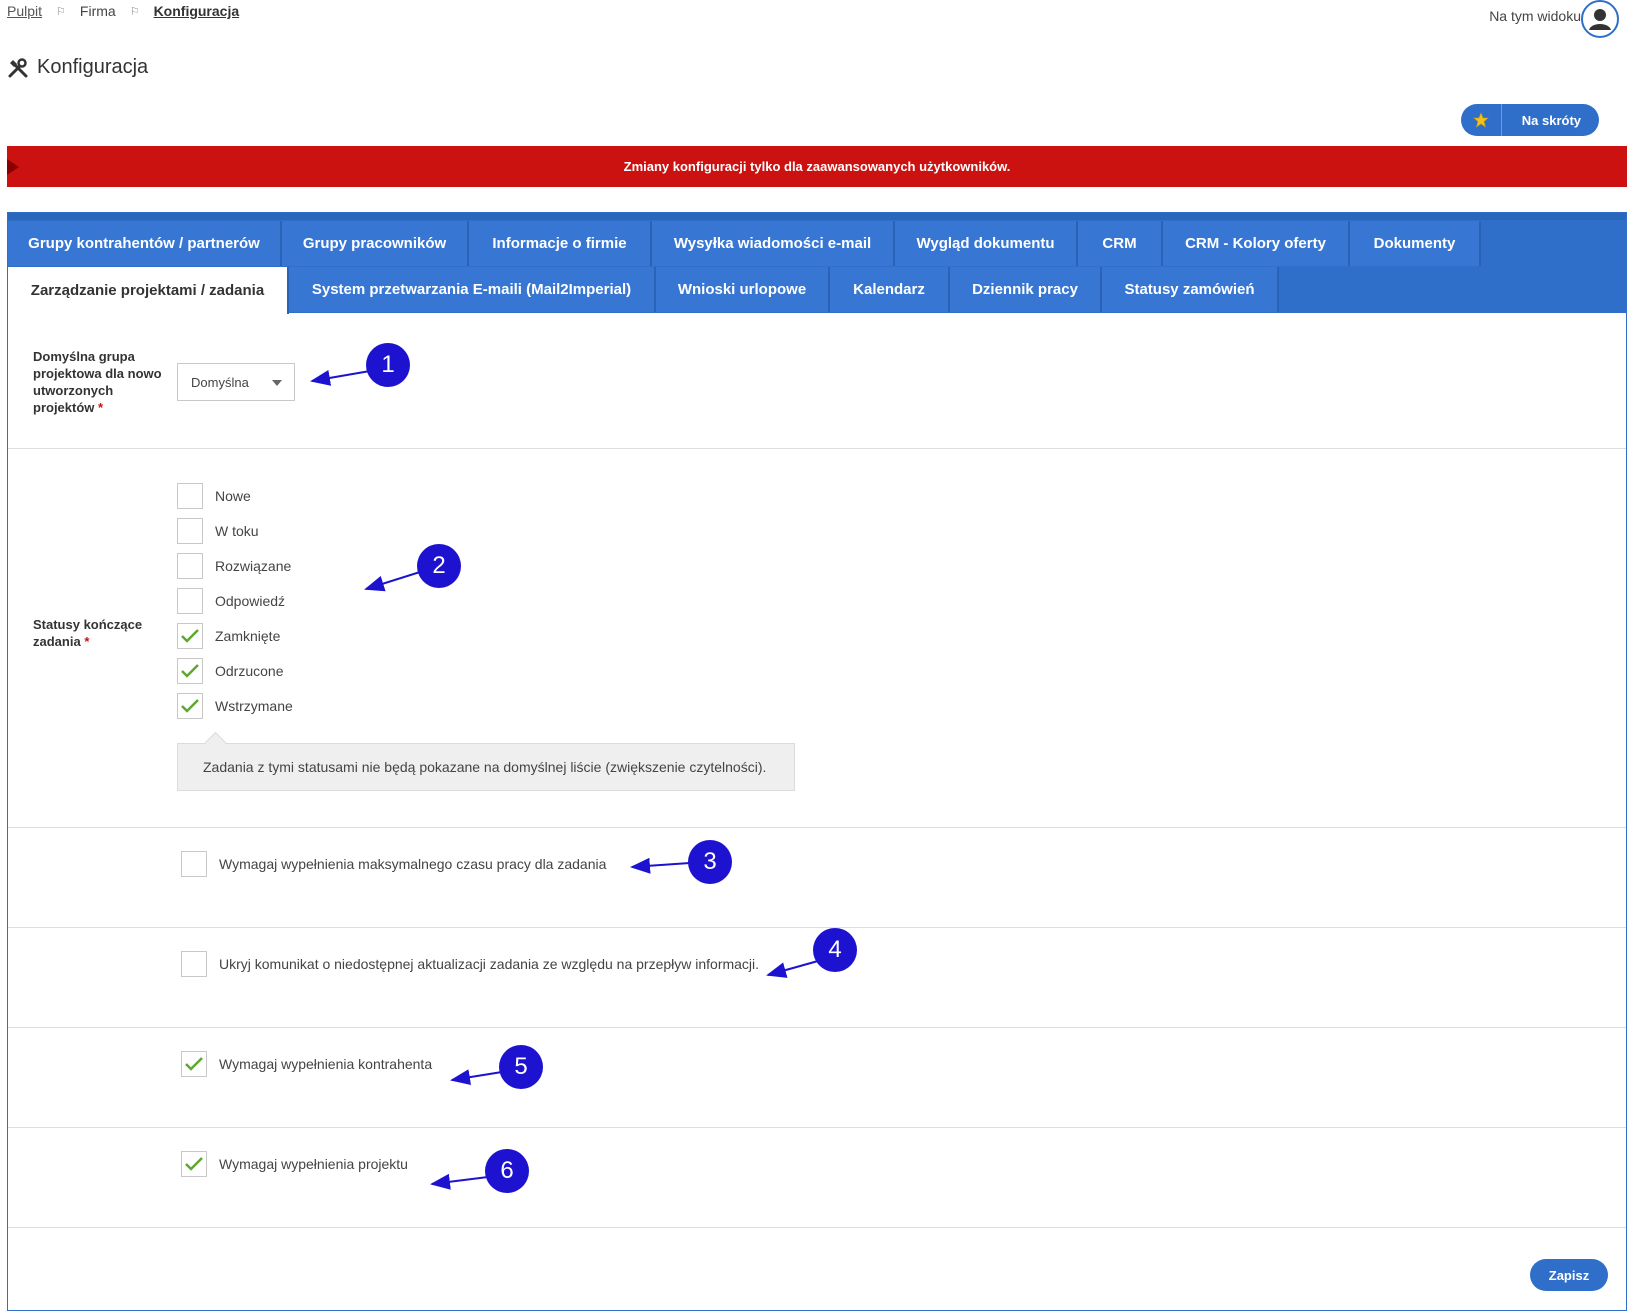 The image size is (1633, 1313). Describe the element at coordinates (521, 1067) in the screenshot. I see `annotation-badge-5: 5` at that location.